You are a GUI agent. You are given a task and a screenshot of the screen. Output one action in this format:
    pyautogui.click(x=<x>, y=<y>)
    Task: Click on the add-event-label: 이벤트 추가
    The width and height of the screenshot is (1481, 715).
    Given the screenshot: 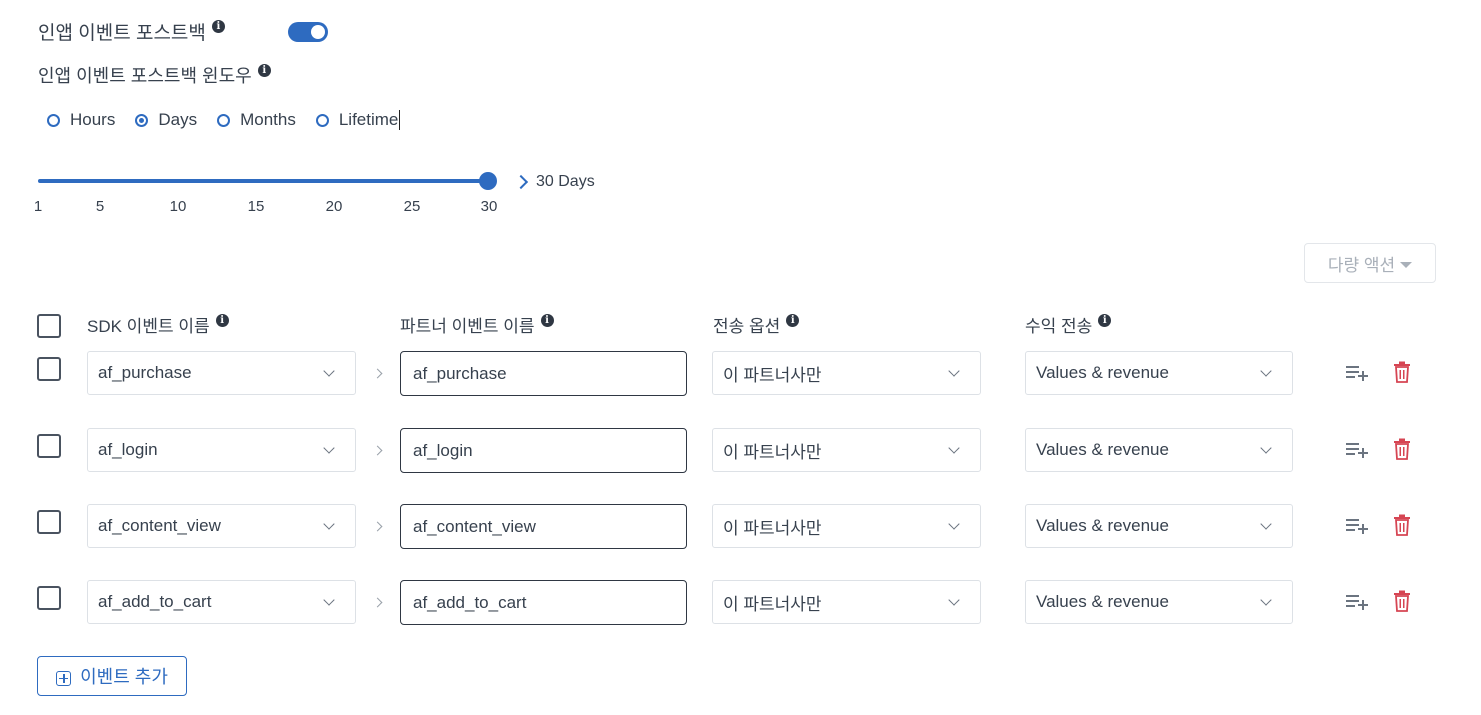 What is the action you would take?
    pyautogui.click(x=124, y=677)
    